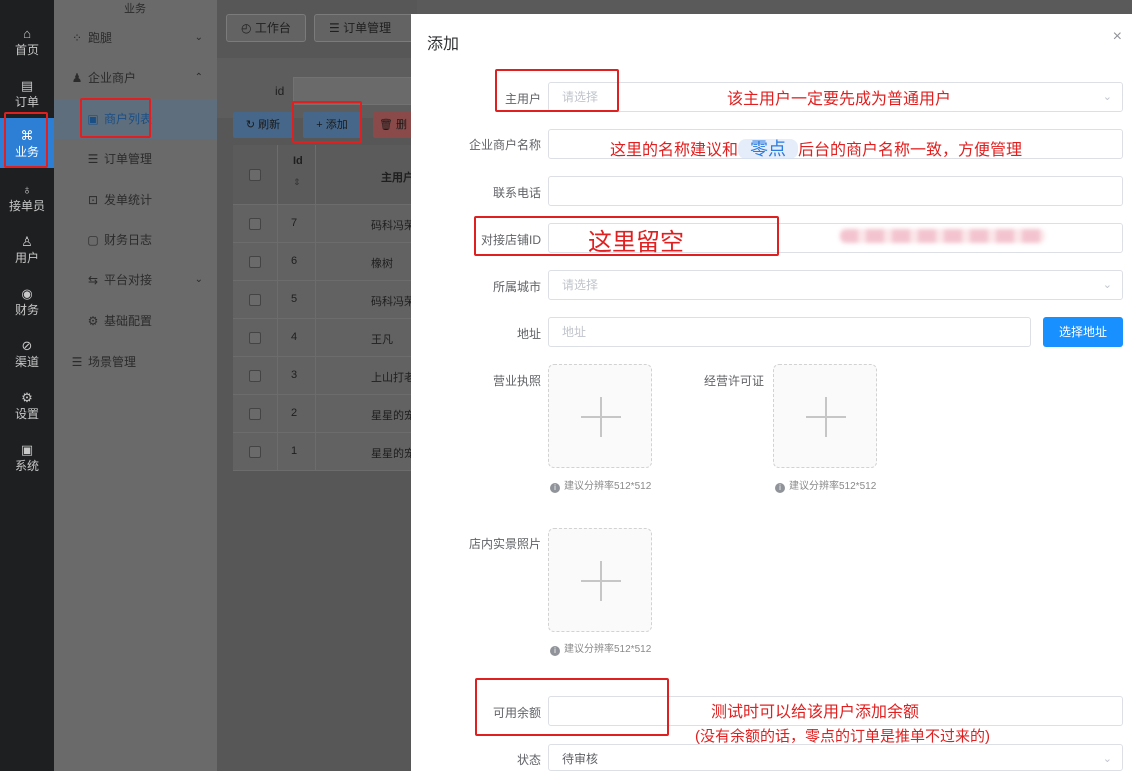 The image size is (1132, 771). What do you see at coordinates (135, 159) in the screenshot?
I see `submenu-item-order-manage: ☰ 订单管理` at bounding box center [135, 159].